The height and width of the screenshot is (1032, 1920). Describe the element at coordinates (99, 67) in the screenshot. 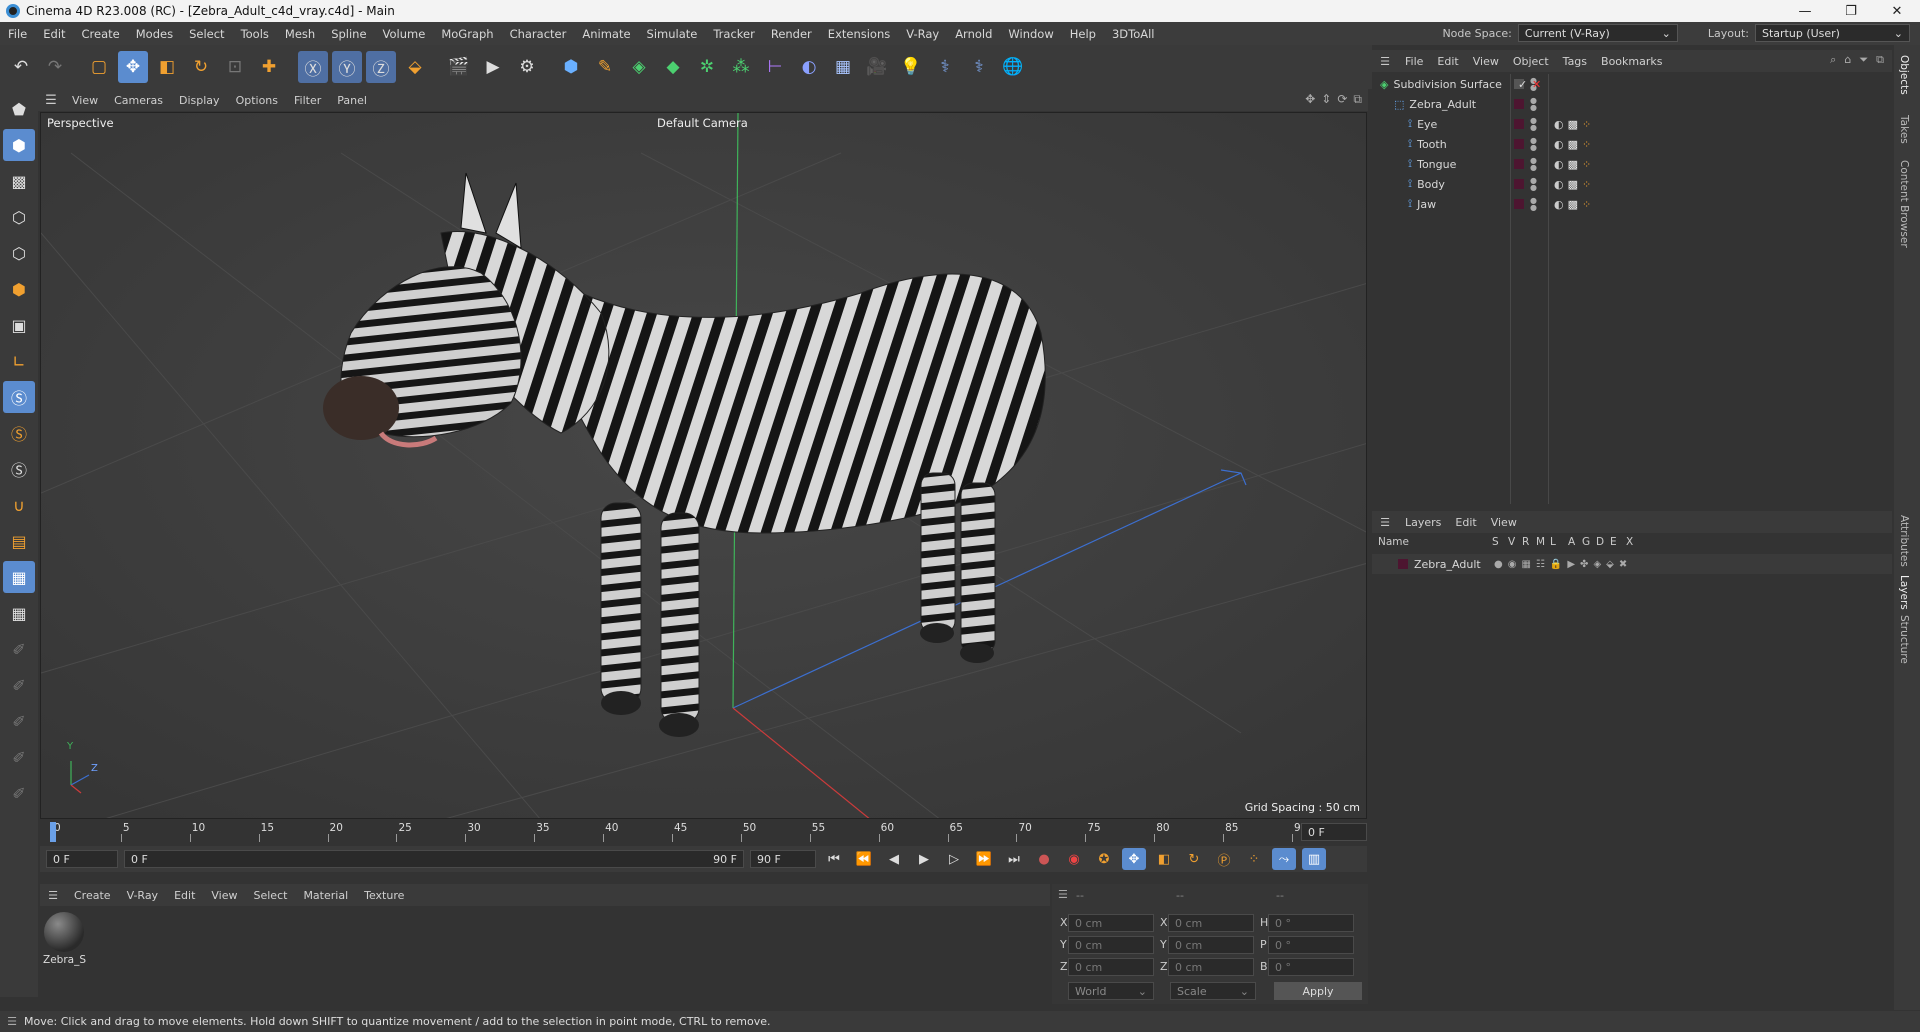

I see `live-selection-icon: ▢` at that location.